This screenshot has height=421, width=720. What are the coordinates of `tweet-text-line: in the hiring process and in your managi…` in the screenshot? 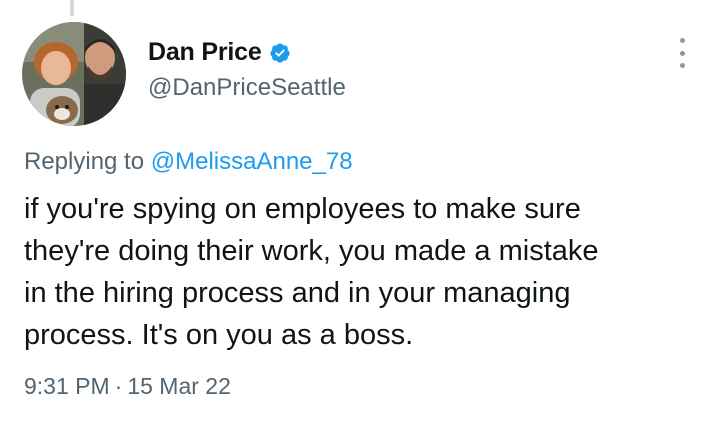 It's located at (297, 293).